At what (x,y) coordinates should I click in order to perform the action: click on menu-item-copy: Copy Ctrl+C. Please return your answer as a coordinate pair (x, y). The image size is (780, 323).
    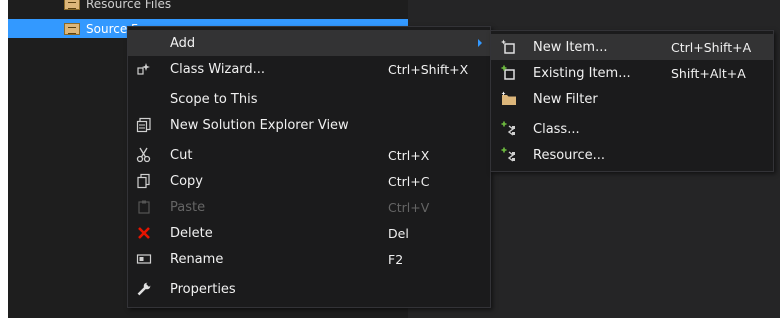
    Looking at the image, I should click on (309, 181).